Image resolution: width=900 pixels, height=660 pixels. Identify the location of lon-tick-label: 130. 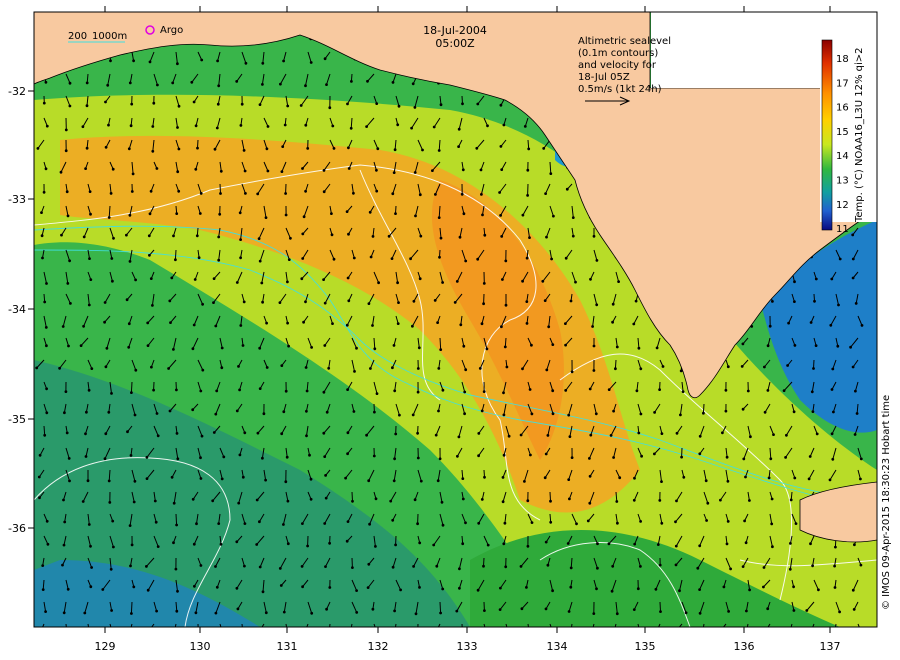
(200, 646).